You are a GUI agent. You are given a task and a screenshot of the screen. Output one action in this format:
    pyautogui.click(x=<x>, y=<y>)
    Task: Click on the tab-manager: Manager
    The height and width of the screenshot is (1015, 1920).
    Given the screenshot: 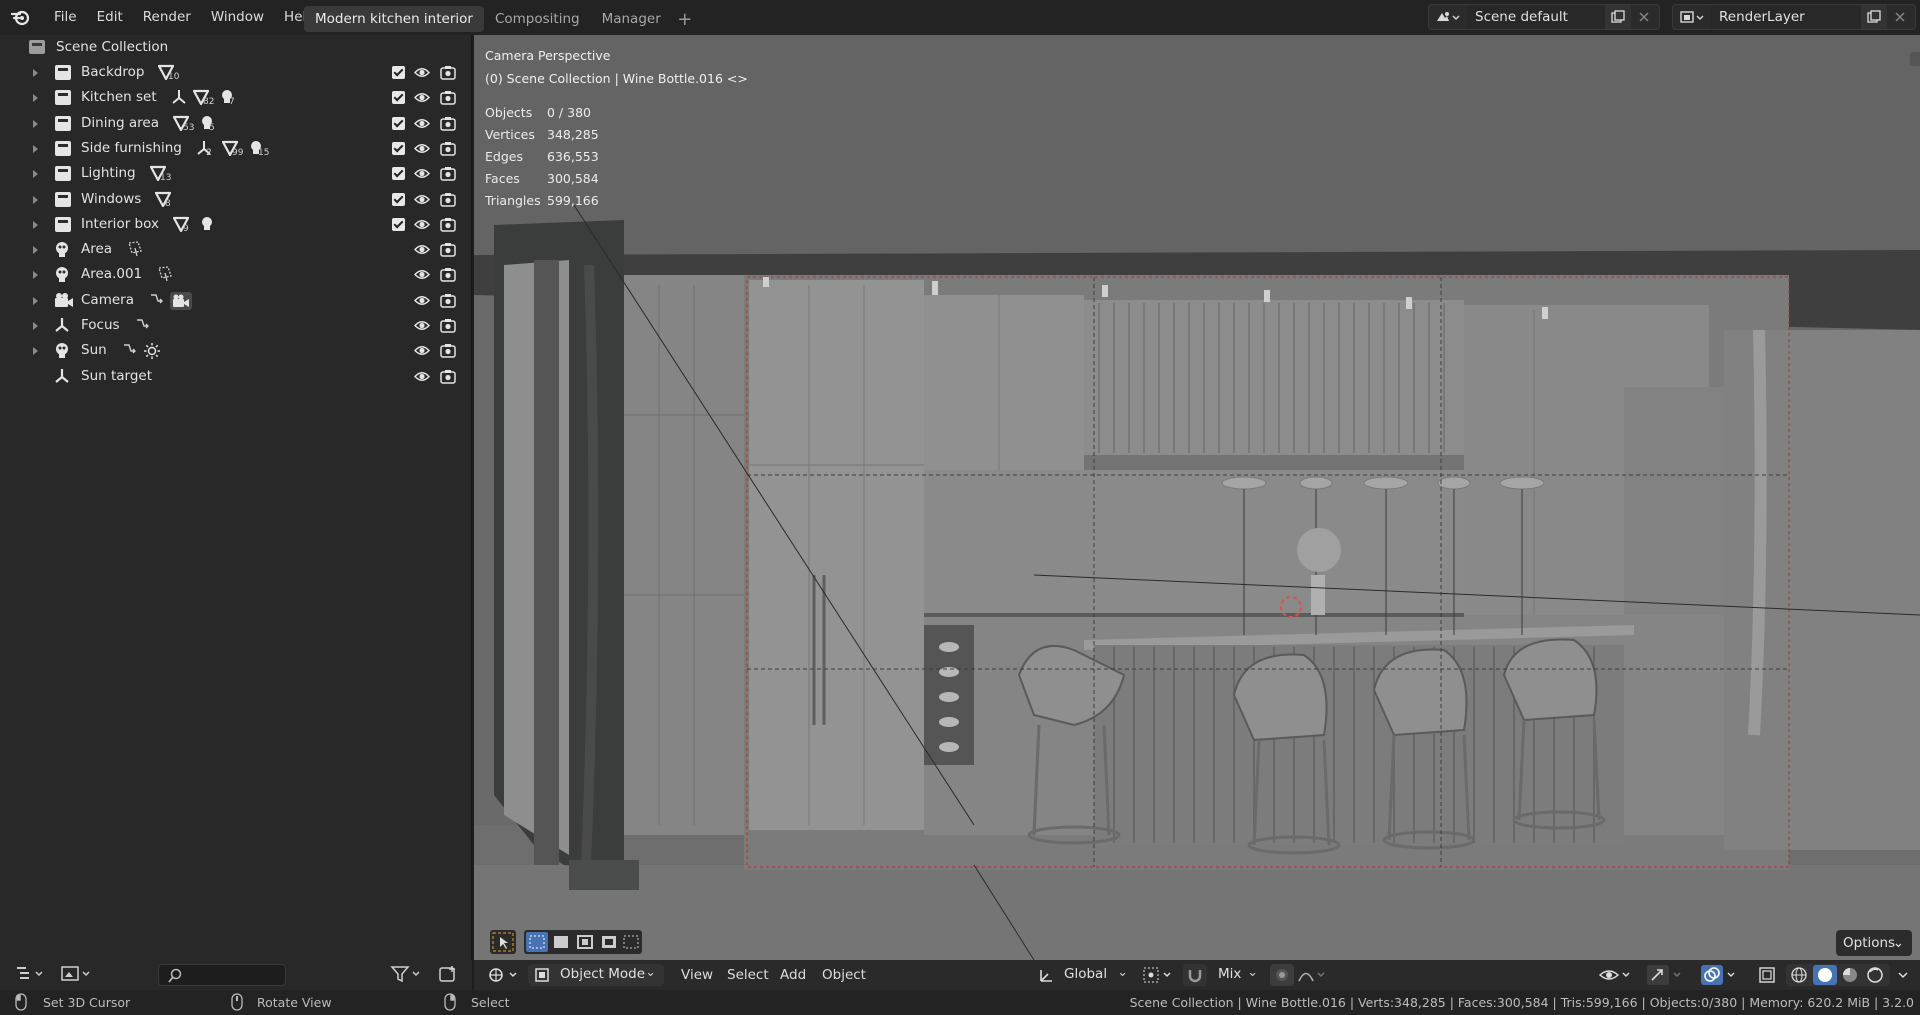 What is the action you would take?
    pyautogui.click(x=631, y=19)
    